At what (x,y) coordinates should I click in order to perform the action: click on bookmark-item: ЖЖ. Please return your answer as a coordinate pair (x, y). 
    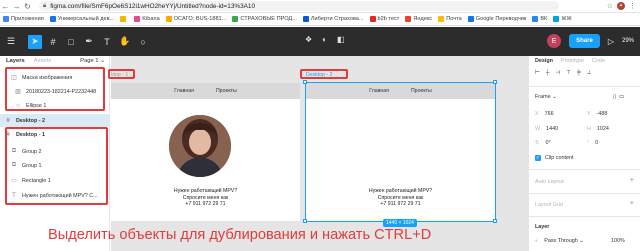
    Looking at the image, I should click on (562, 19).